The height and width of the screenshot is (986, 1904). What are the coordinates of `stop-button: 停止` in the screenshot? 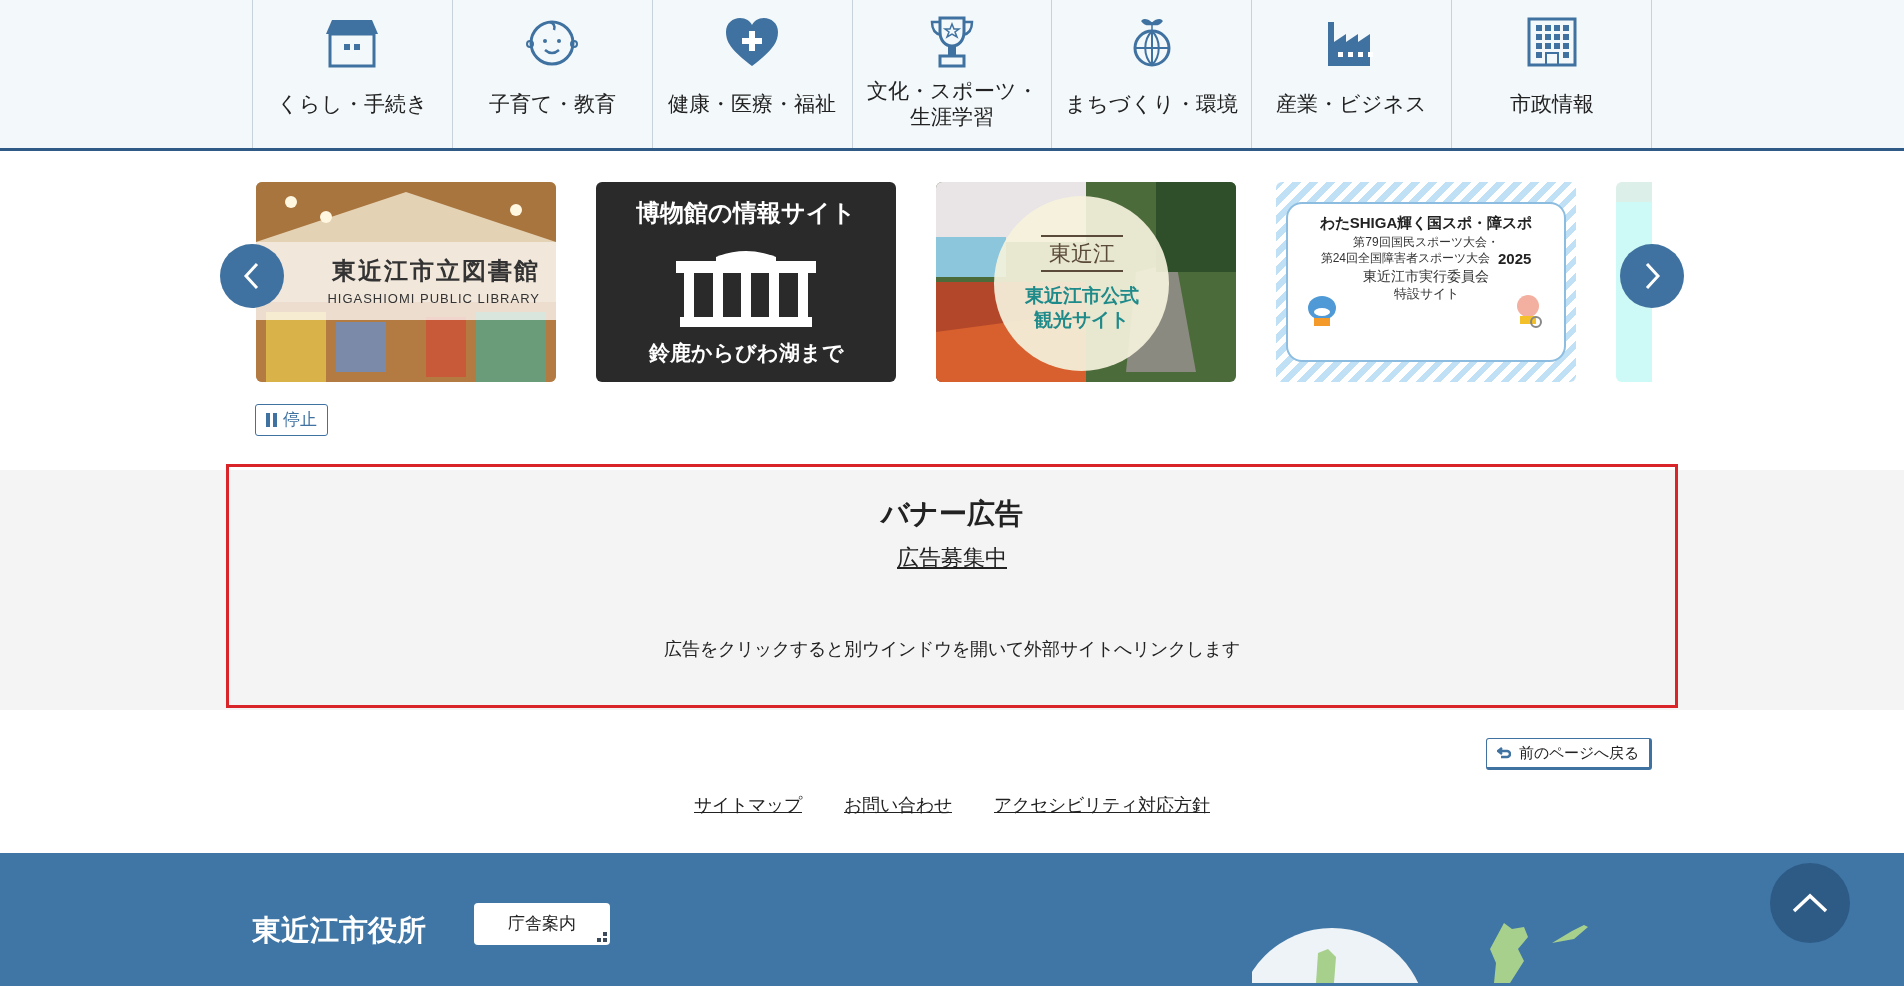 It's located at (291, 420).